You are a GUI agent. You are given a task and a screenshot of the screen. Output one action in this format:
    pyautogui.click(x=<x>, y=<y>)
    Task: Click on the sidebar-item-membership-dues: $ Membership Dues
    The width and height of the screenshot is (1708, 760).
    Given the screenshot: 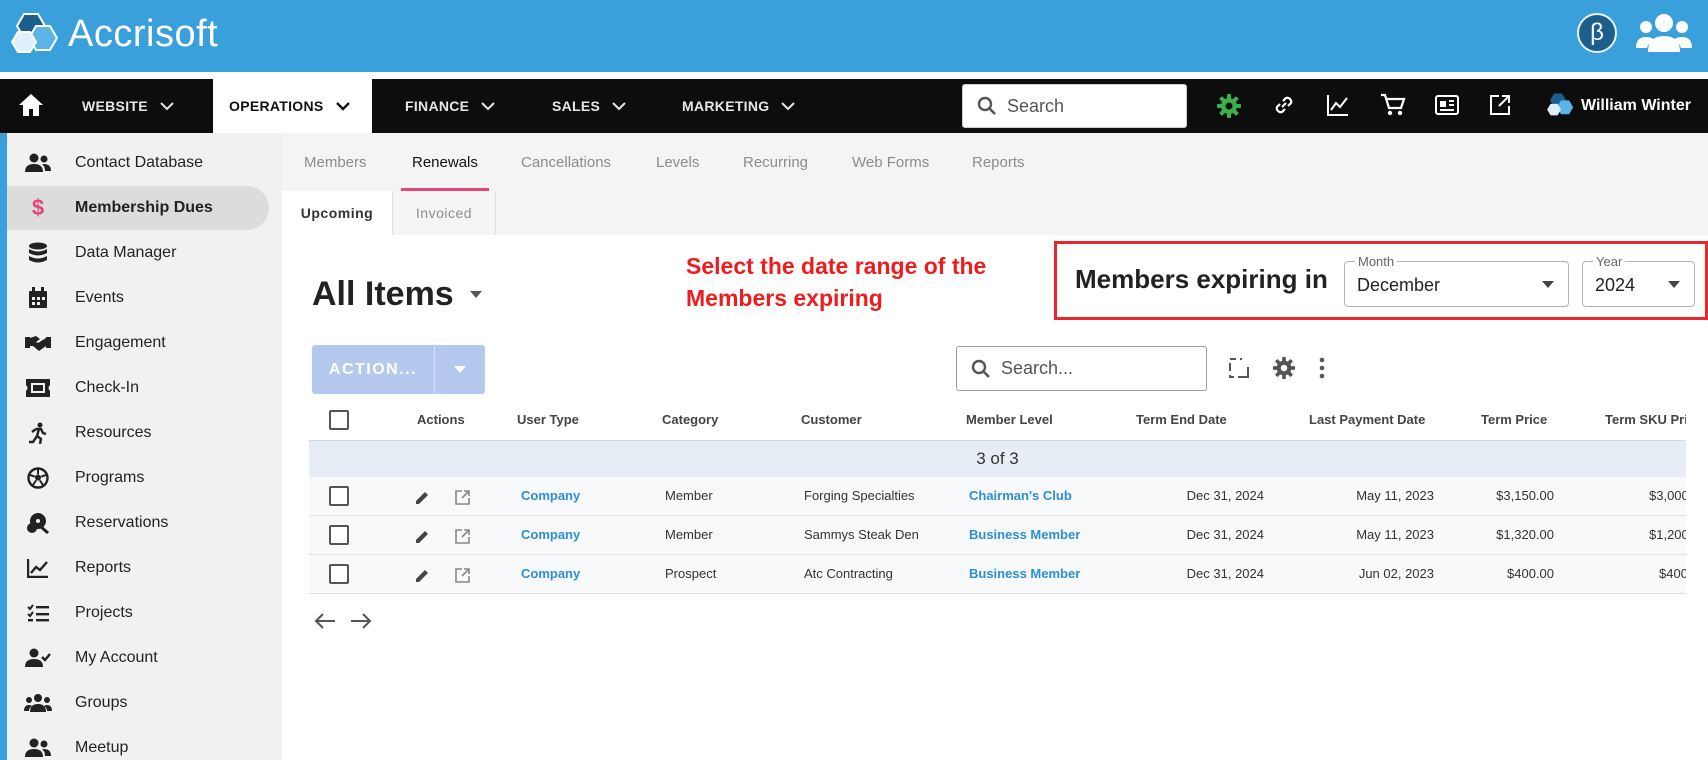 What is the action you would take?
    pyautogui.click(x=138, y=208)
    